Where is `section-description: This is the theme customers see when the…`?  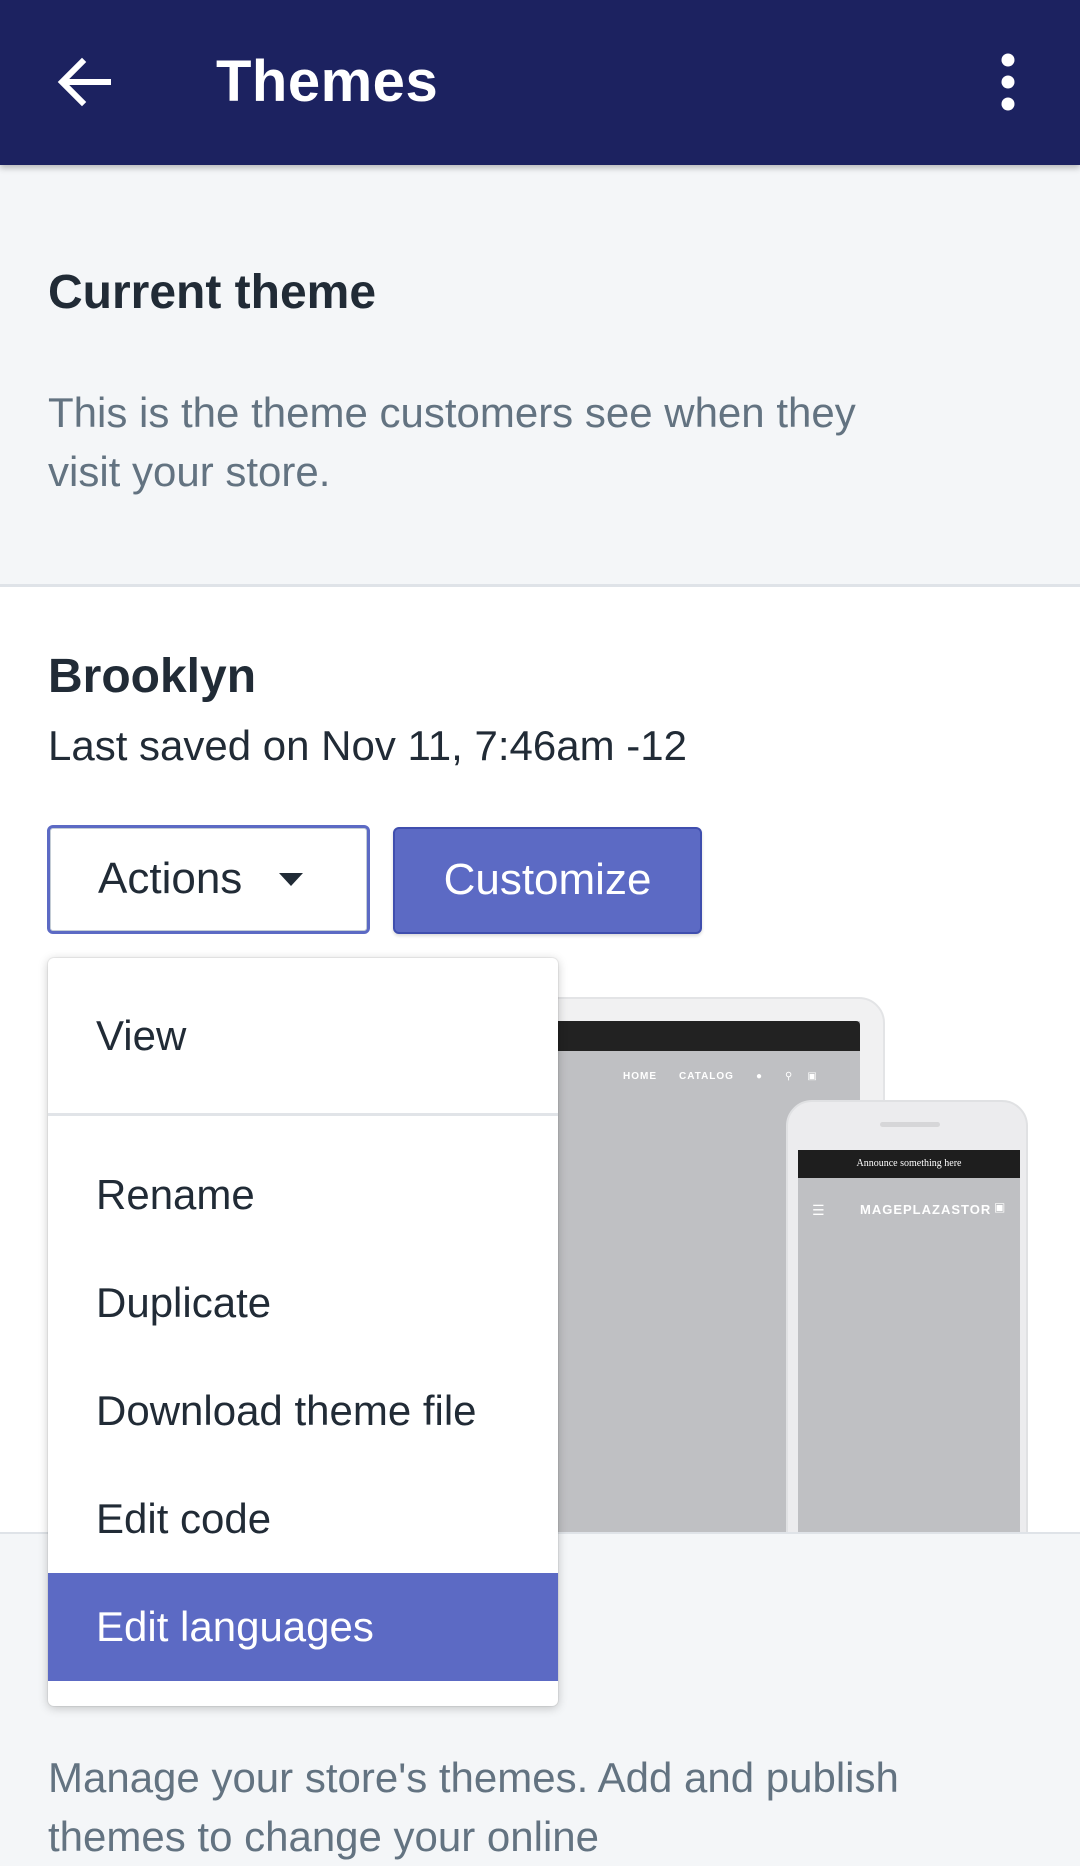
section-description: This is the theme customers see when the… is located at coordinates (452, 442).